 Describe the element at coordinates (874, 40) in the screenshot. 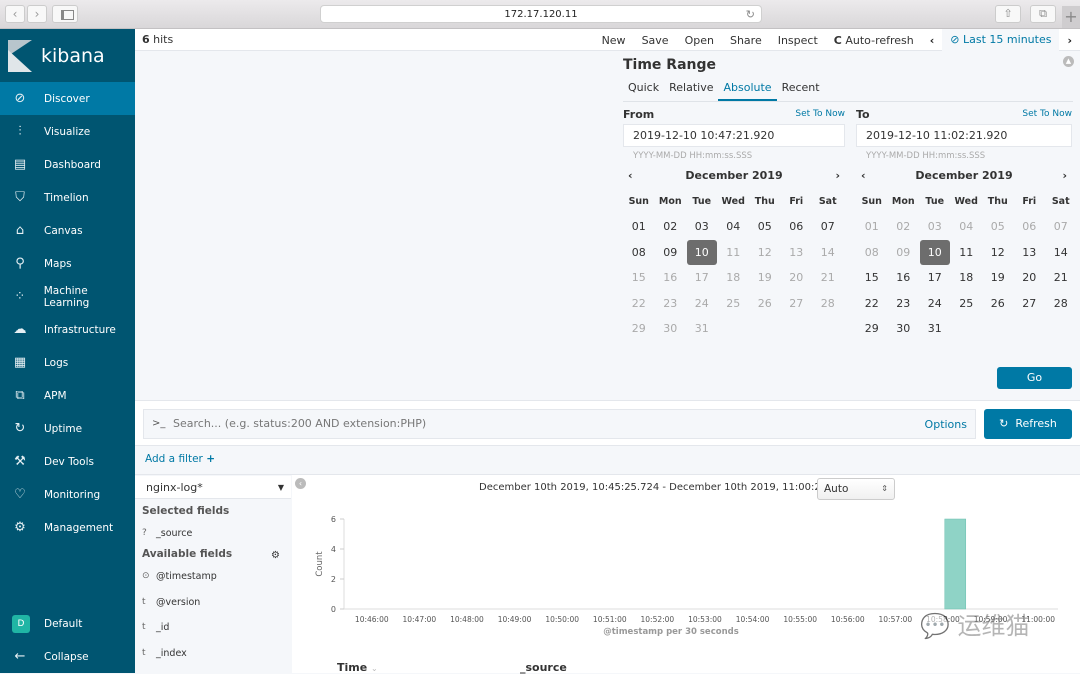

I see `auto-refresh-button: C Auto-refresh` at that location.